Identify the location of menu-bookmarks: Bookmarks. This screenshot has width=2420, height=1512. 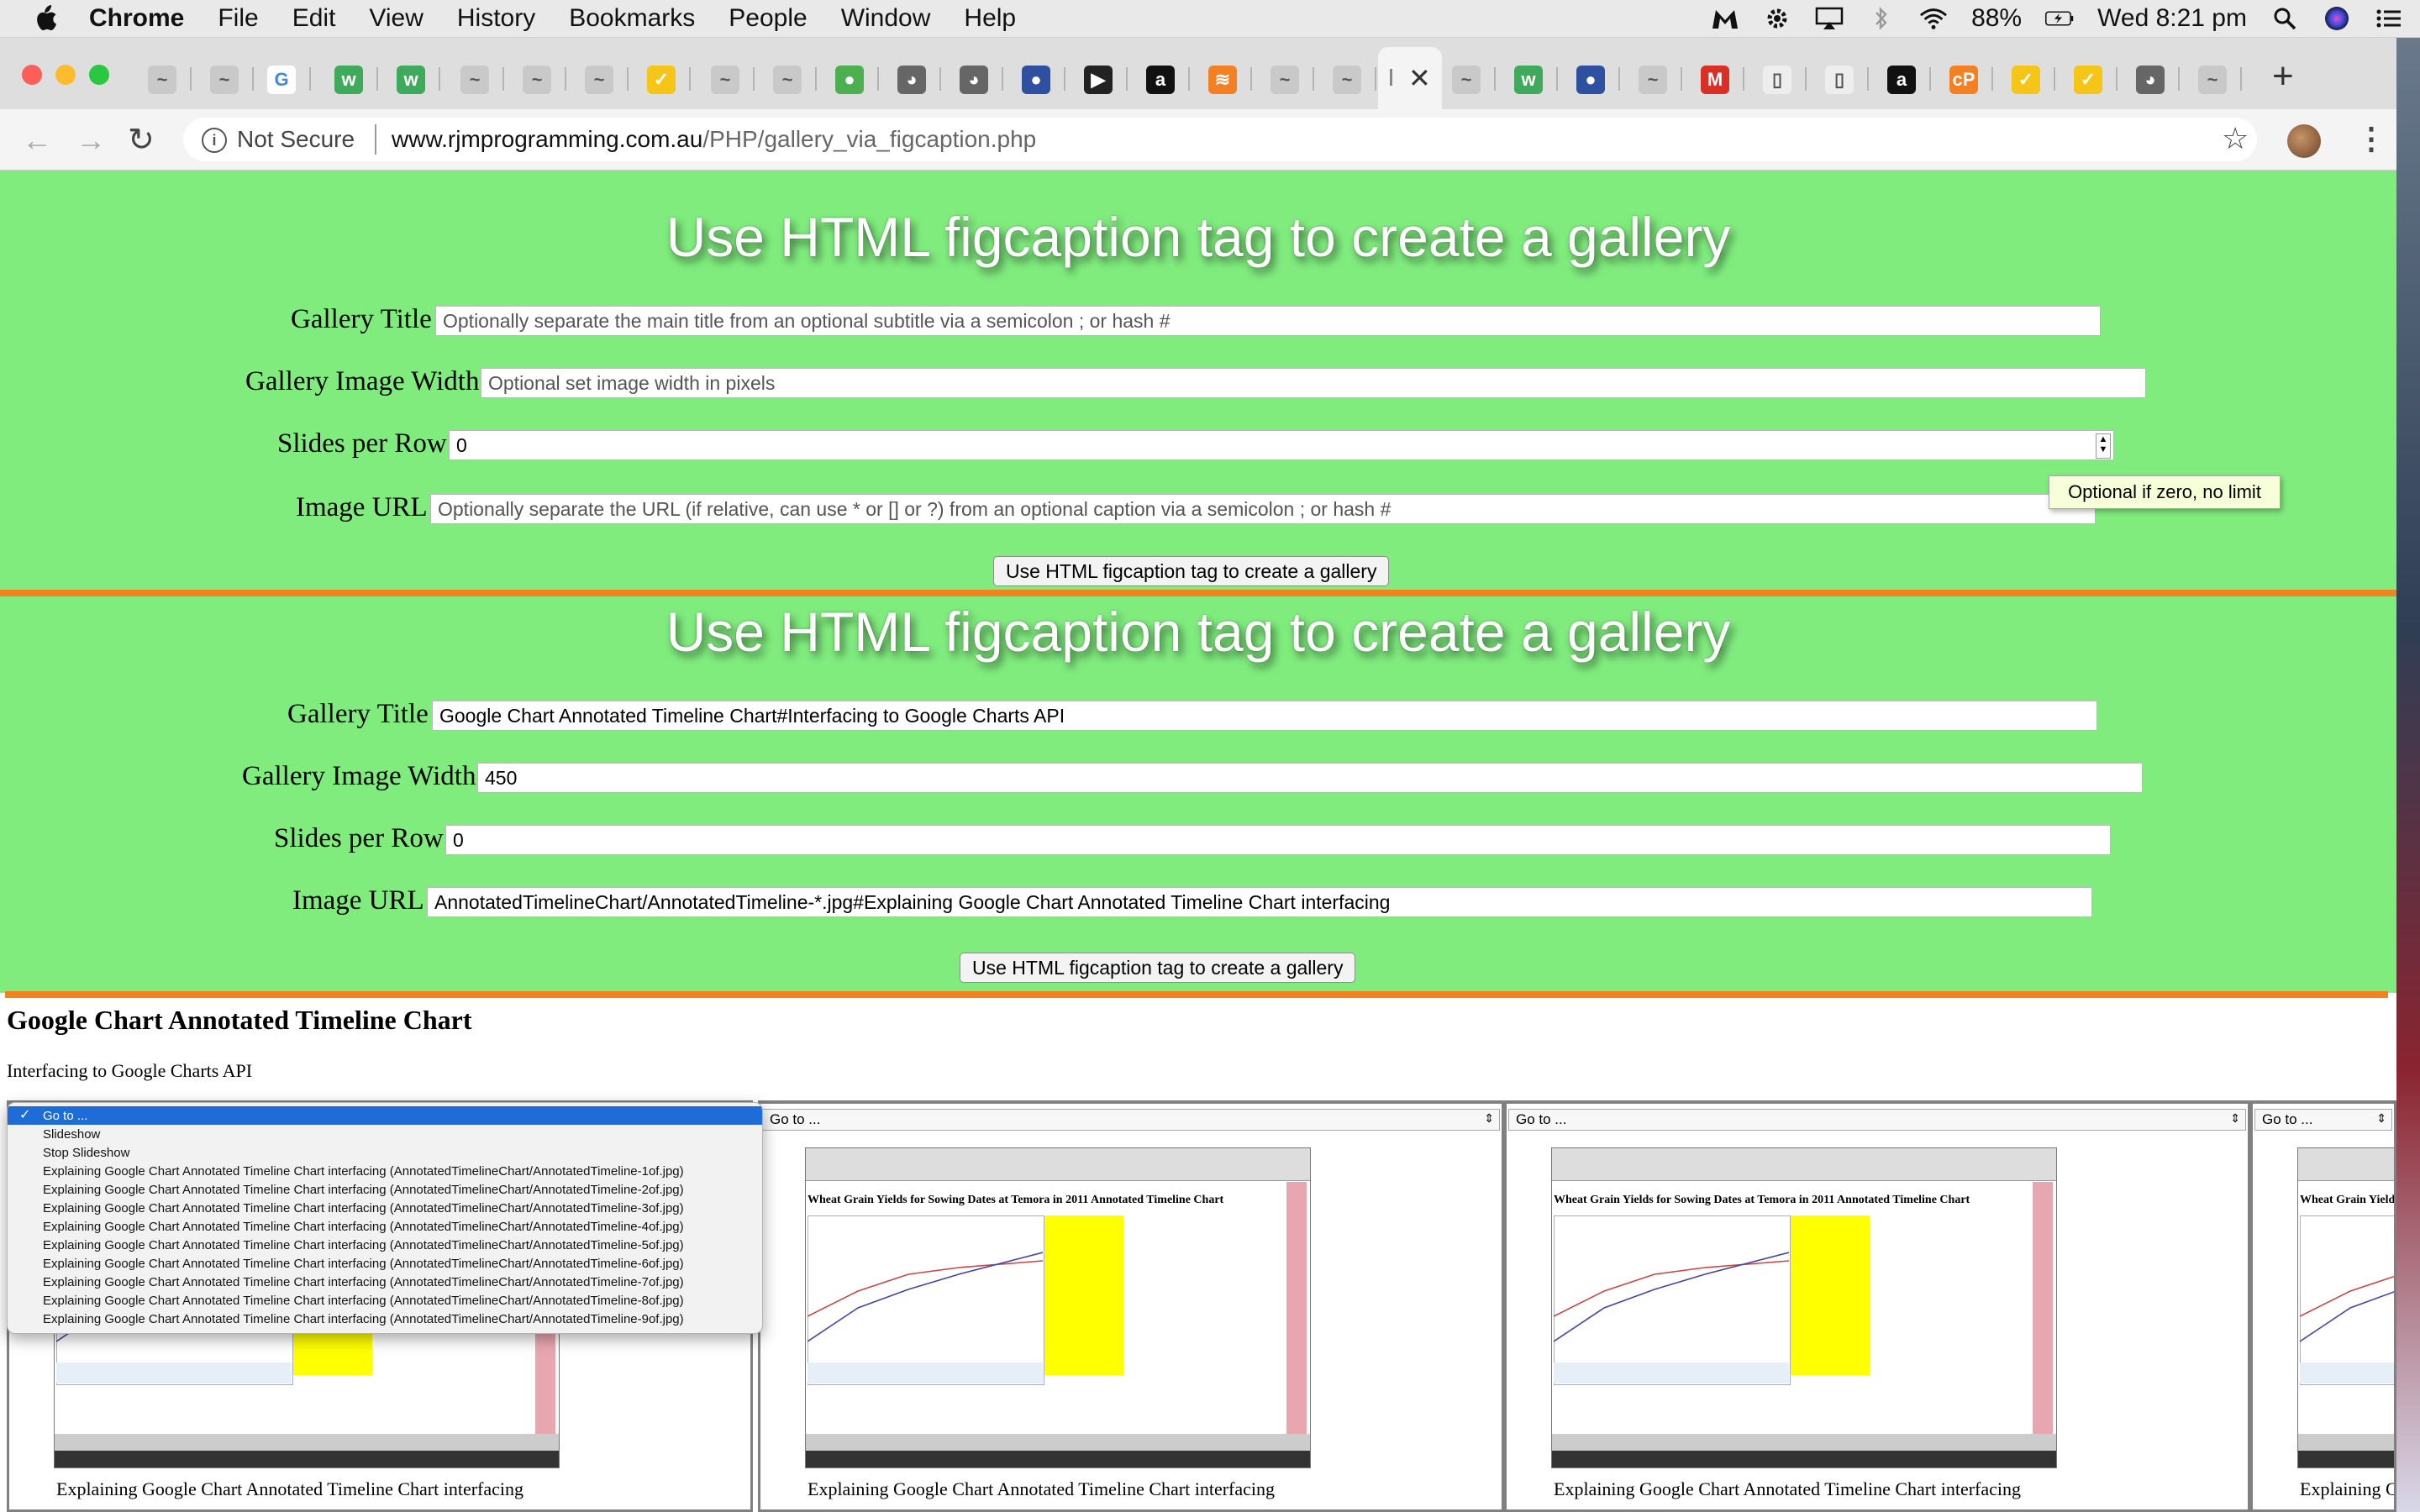
(632, 18).